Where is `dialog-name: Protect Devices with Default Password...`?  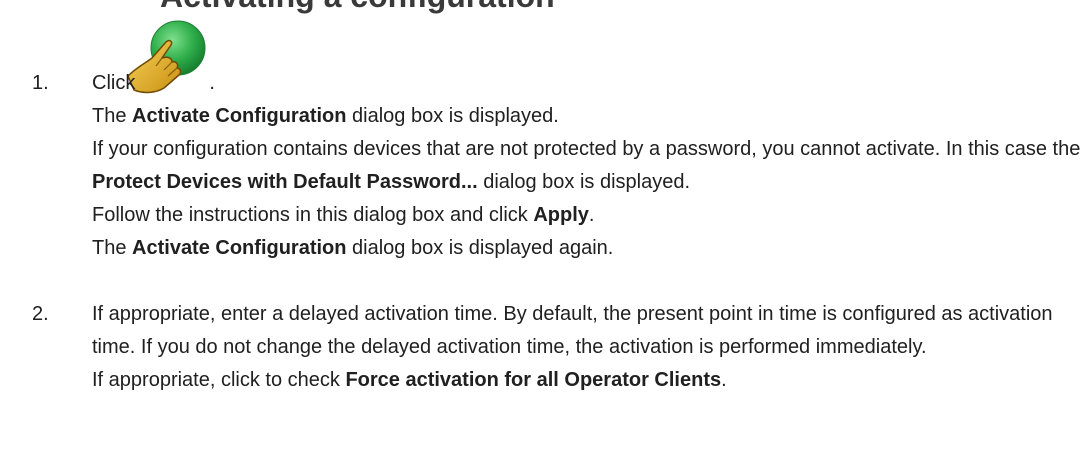
dialog-name: Protect Devices with Default Password... is located at coordinates (285, 182).